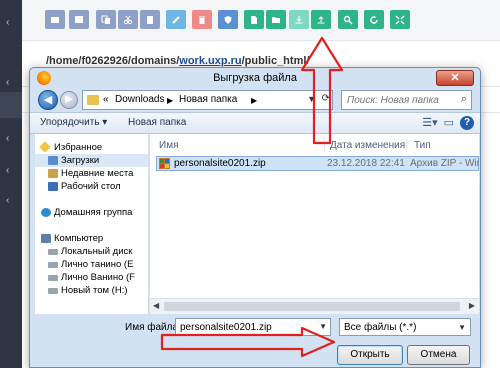 This screenshot has height=368, width=500. I want to click on scroll-right-icon: ▶, so click(472, 305).